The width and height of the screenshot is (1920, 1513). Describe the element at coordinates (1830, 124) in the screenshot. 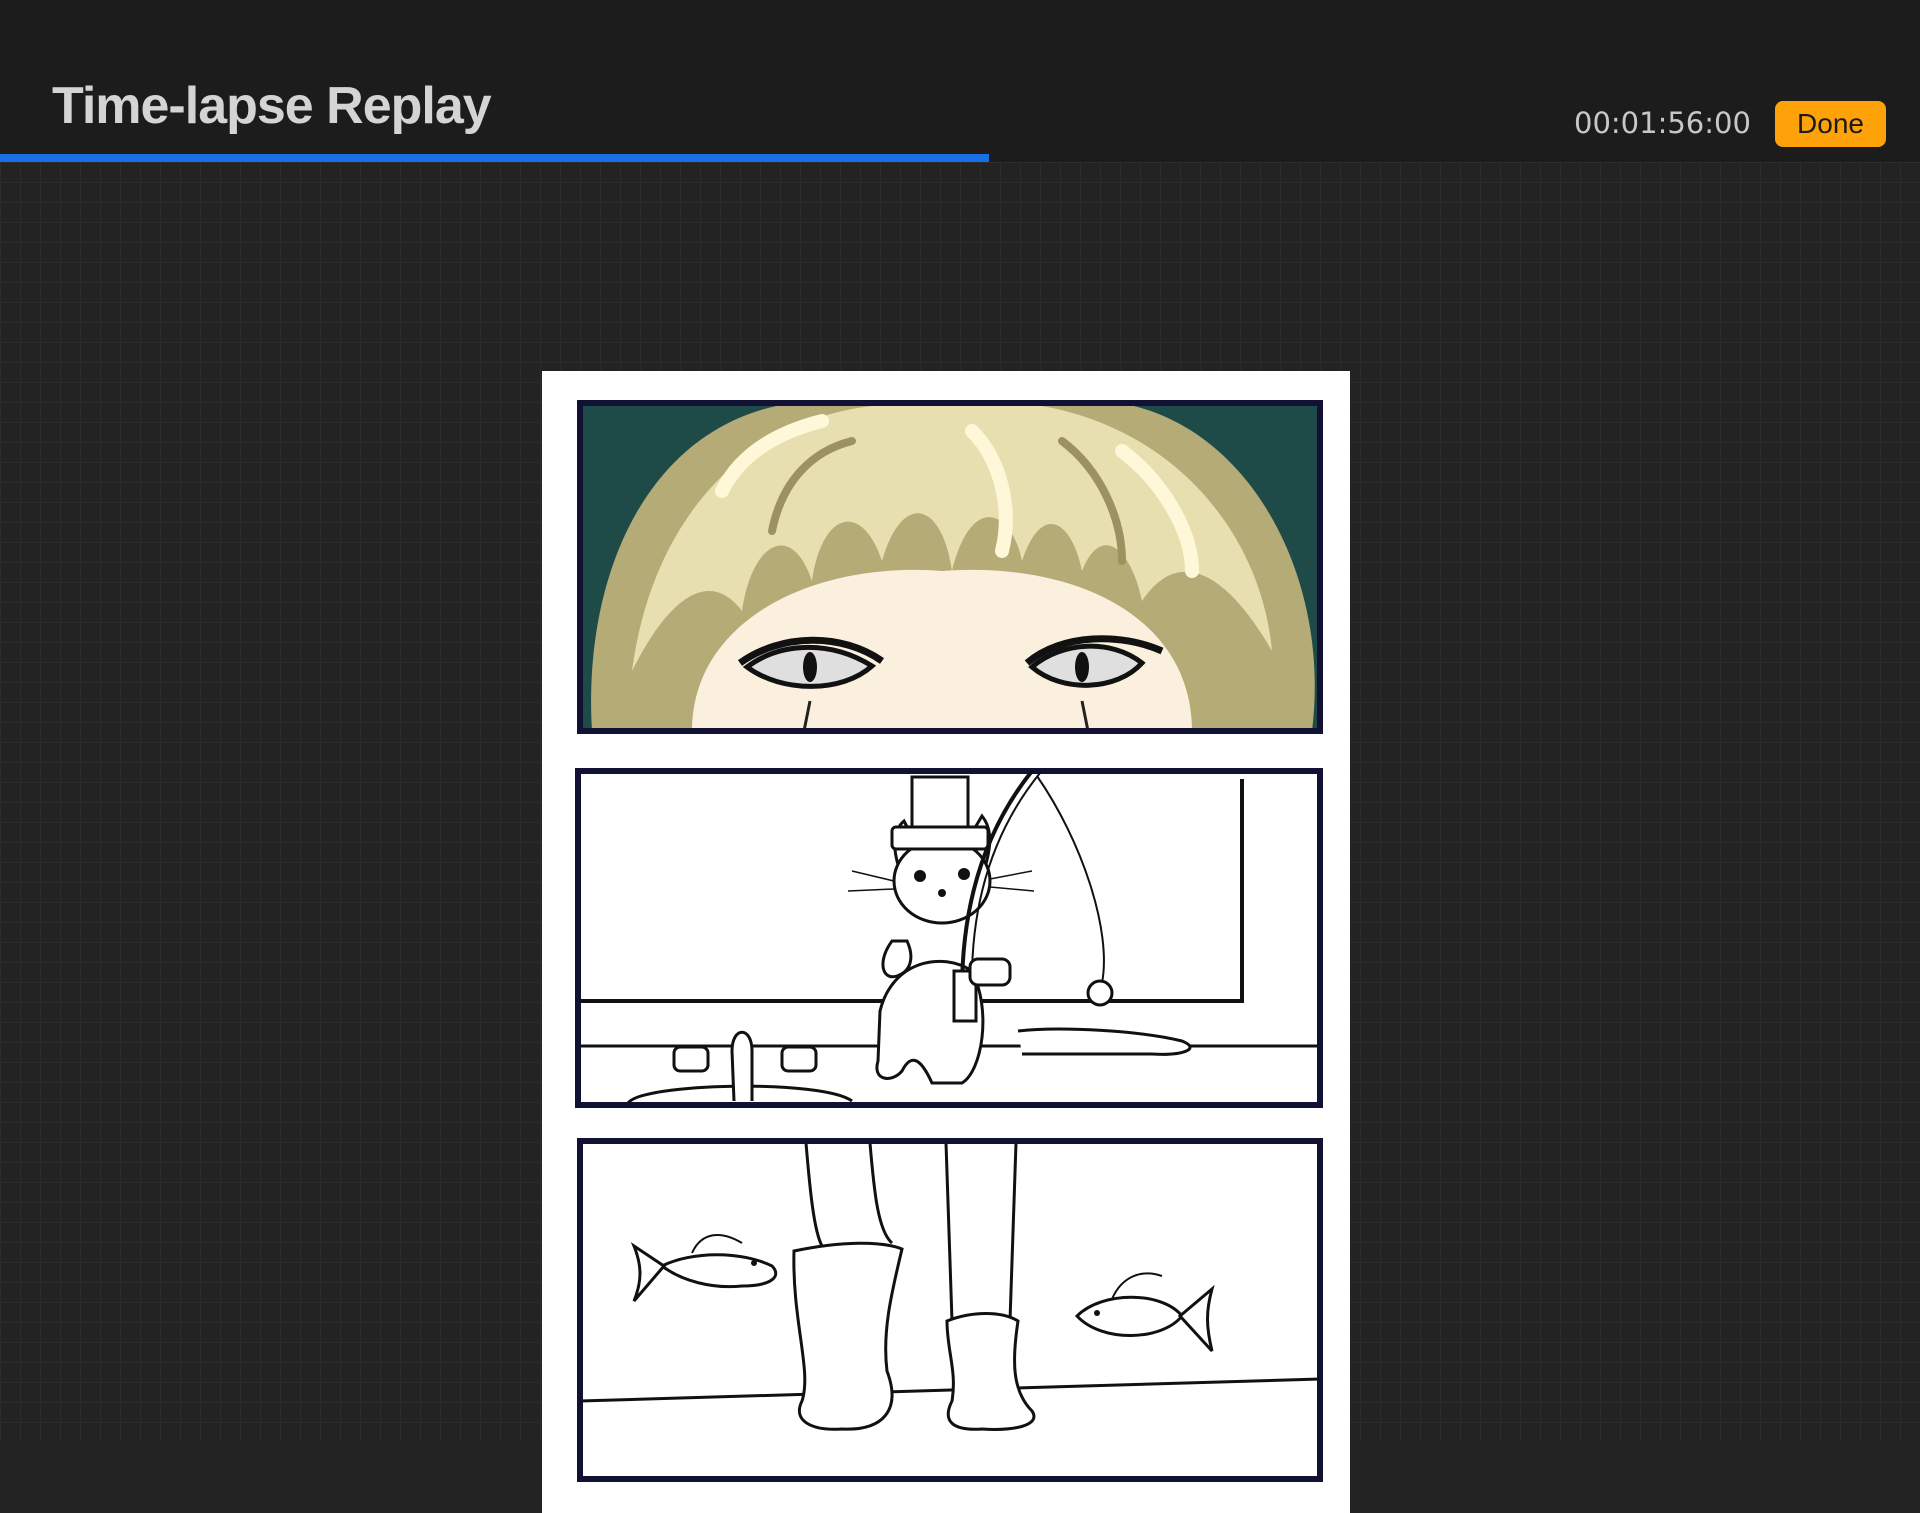

I see `done-button: Done` at that location.